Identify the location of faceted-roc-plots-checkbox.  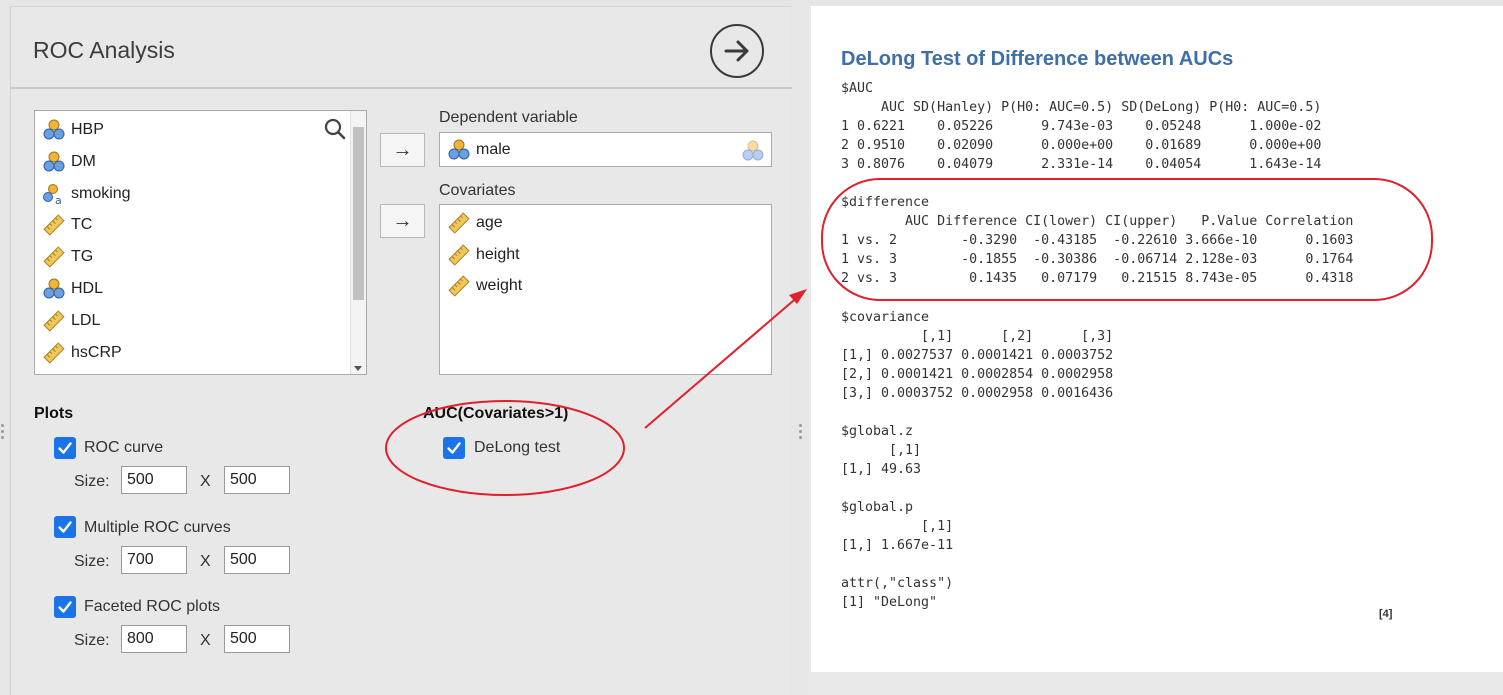
(65, 607).